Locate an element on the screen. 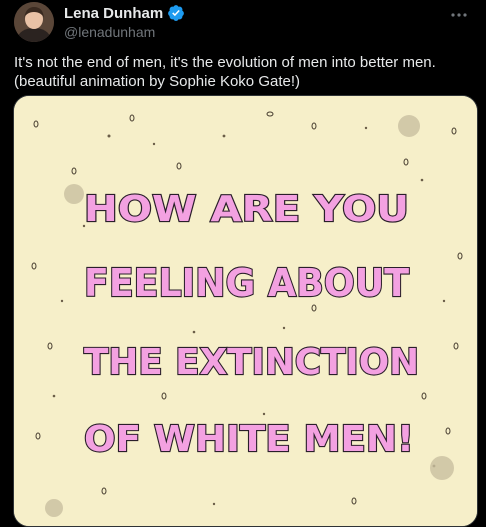 The image size is (486, 527). avatar is located at coordinates (34, 22).